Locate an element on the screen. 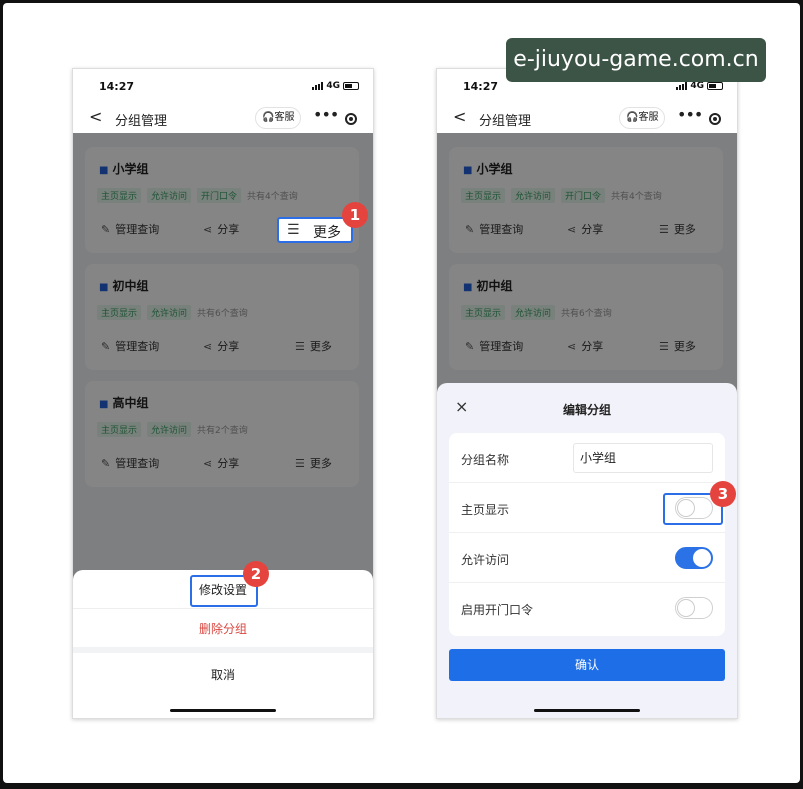  allow-access-toggle is located at coordinates (694, 558).